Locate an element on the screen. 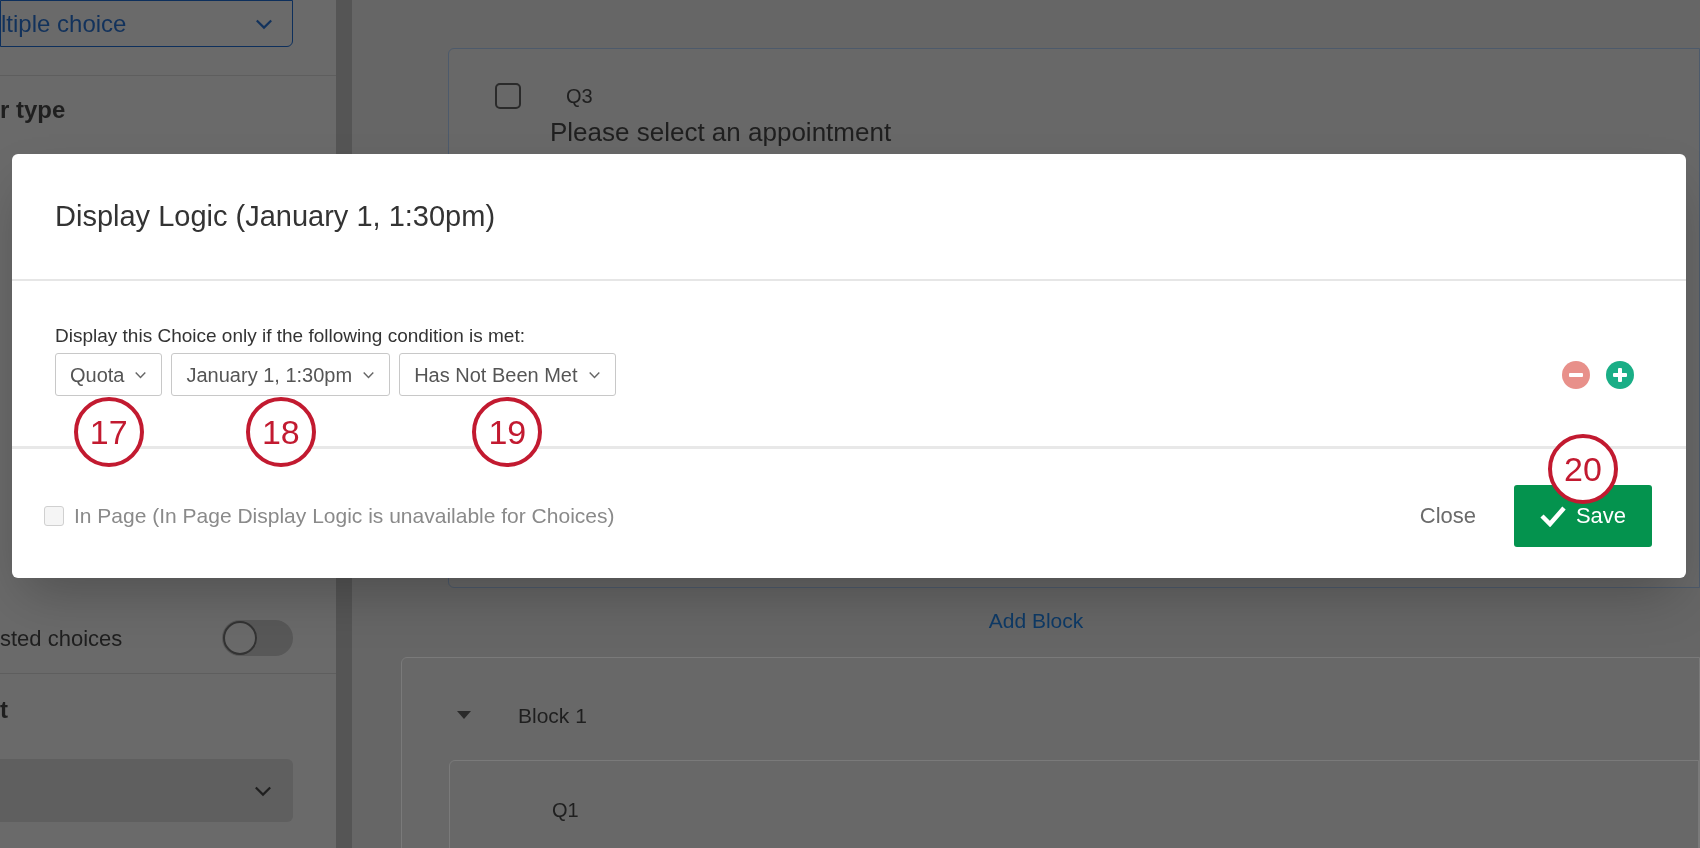 This screenshot has height=848, width=1700. add-condition-icon is located at coordinates (1620, 374).